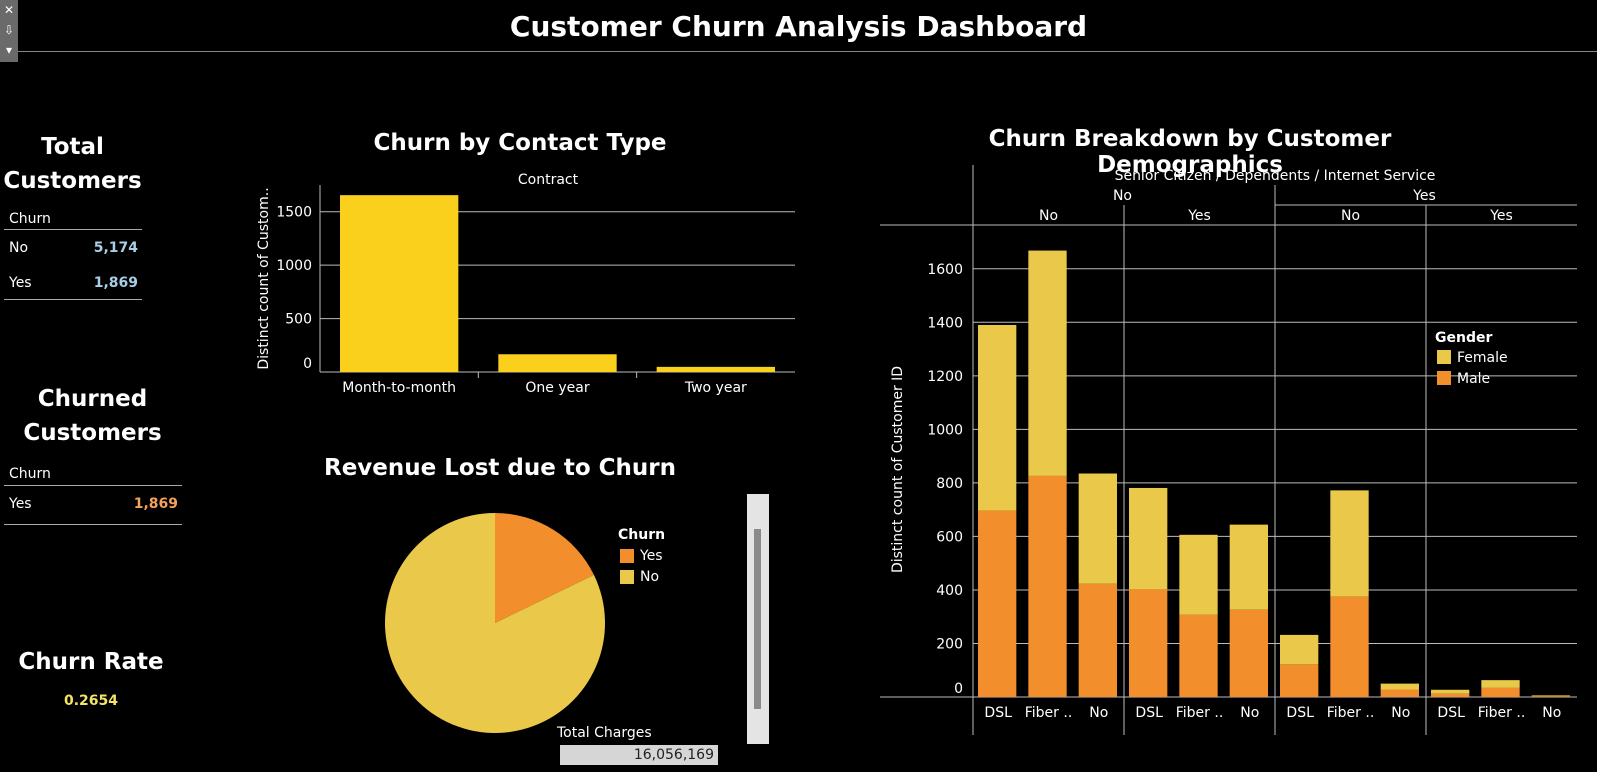 This screenshot has width=1597, height=772. What do you see at coordinates (945, 323) in the screenshot?
I see `y-tick-label: 1400` at bounding box center [945, 323].